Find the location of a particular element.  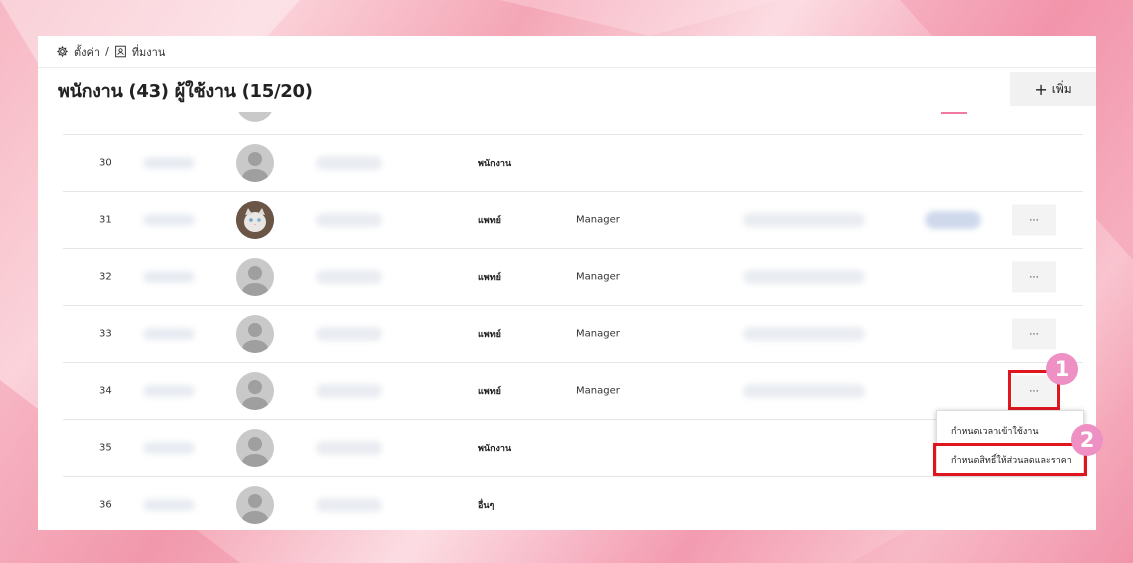

role-label: อื่นๆ is located at coordinates (486, 506).